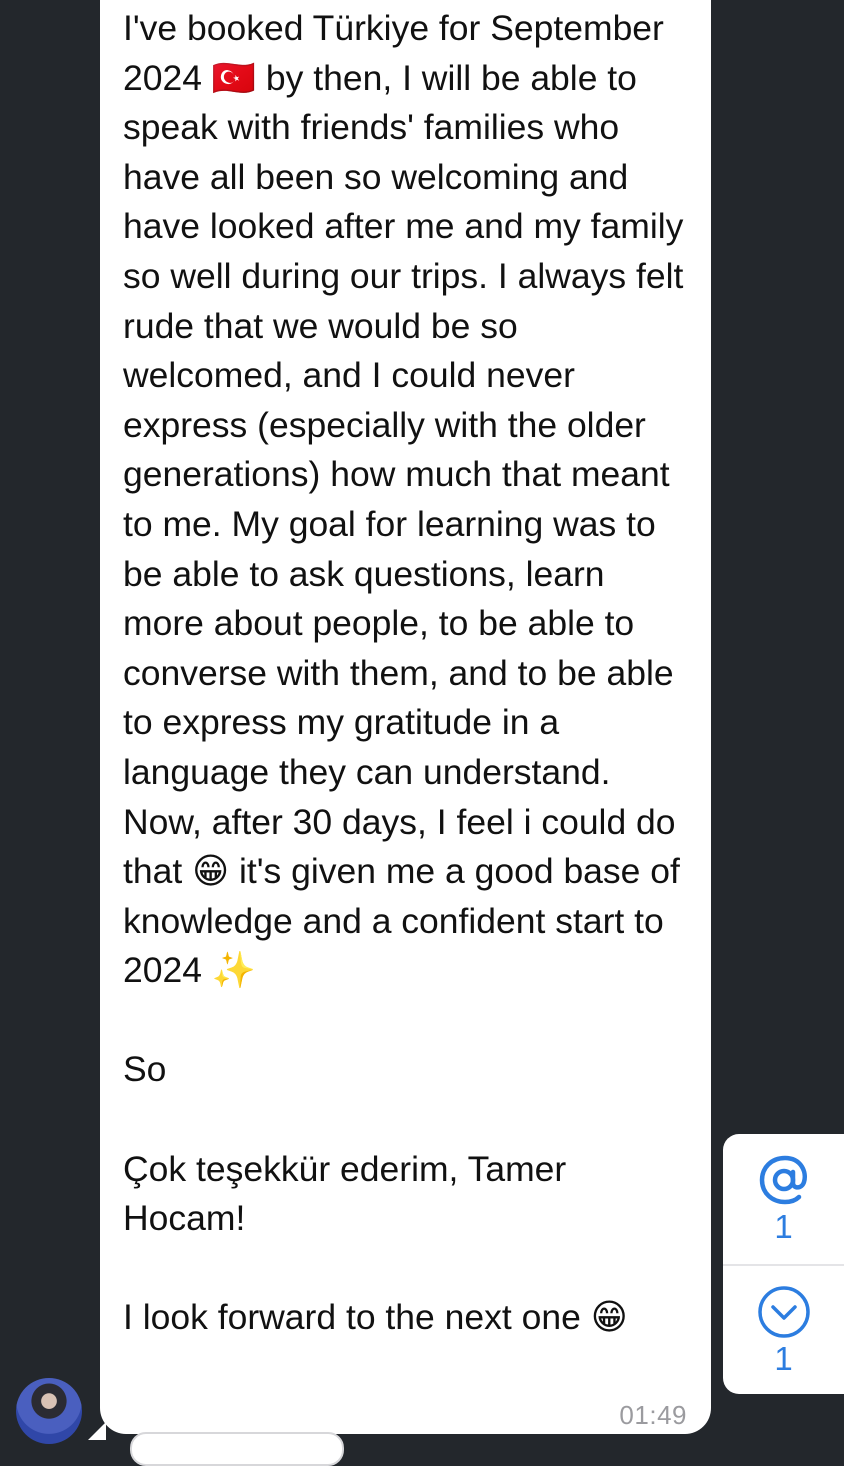  Describe the element at coordinates (783, 1180) in the screenshot. I see `at-icon` at that location.